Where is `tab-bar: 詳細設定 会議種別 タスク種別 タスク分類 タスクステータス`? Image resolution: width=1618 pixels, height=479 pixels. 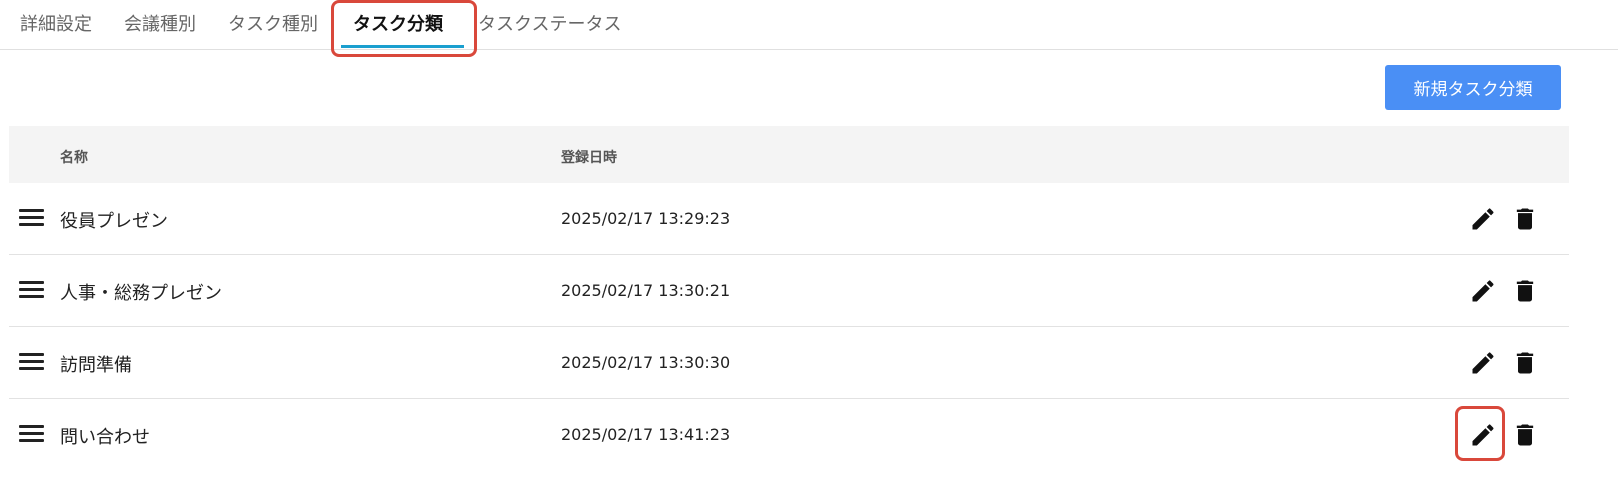
tab-bar: 詳細設定 会議種別 タスク種別 タスク分類 タスクステータス is located at coordinates (809, 25).